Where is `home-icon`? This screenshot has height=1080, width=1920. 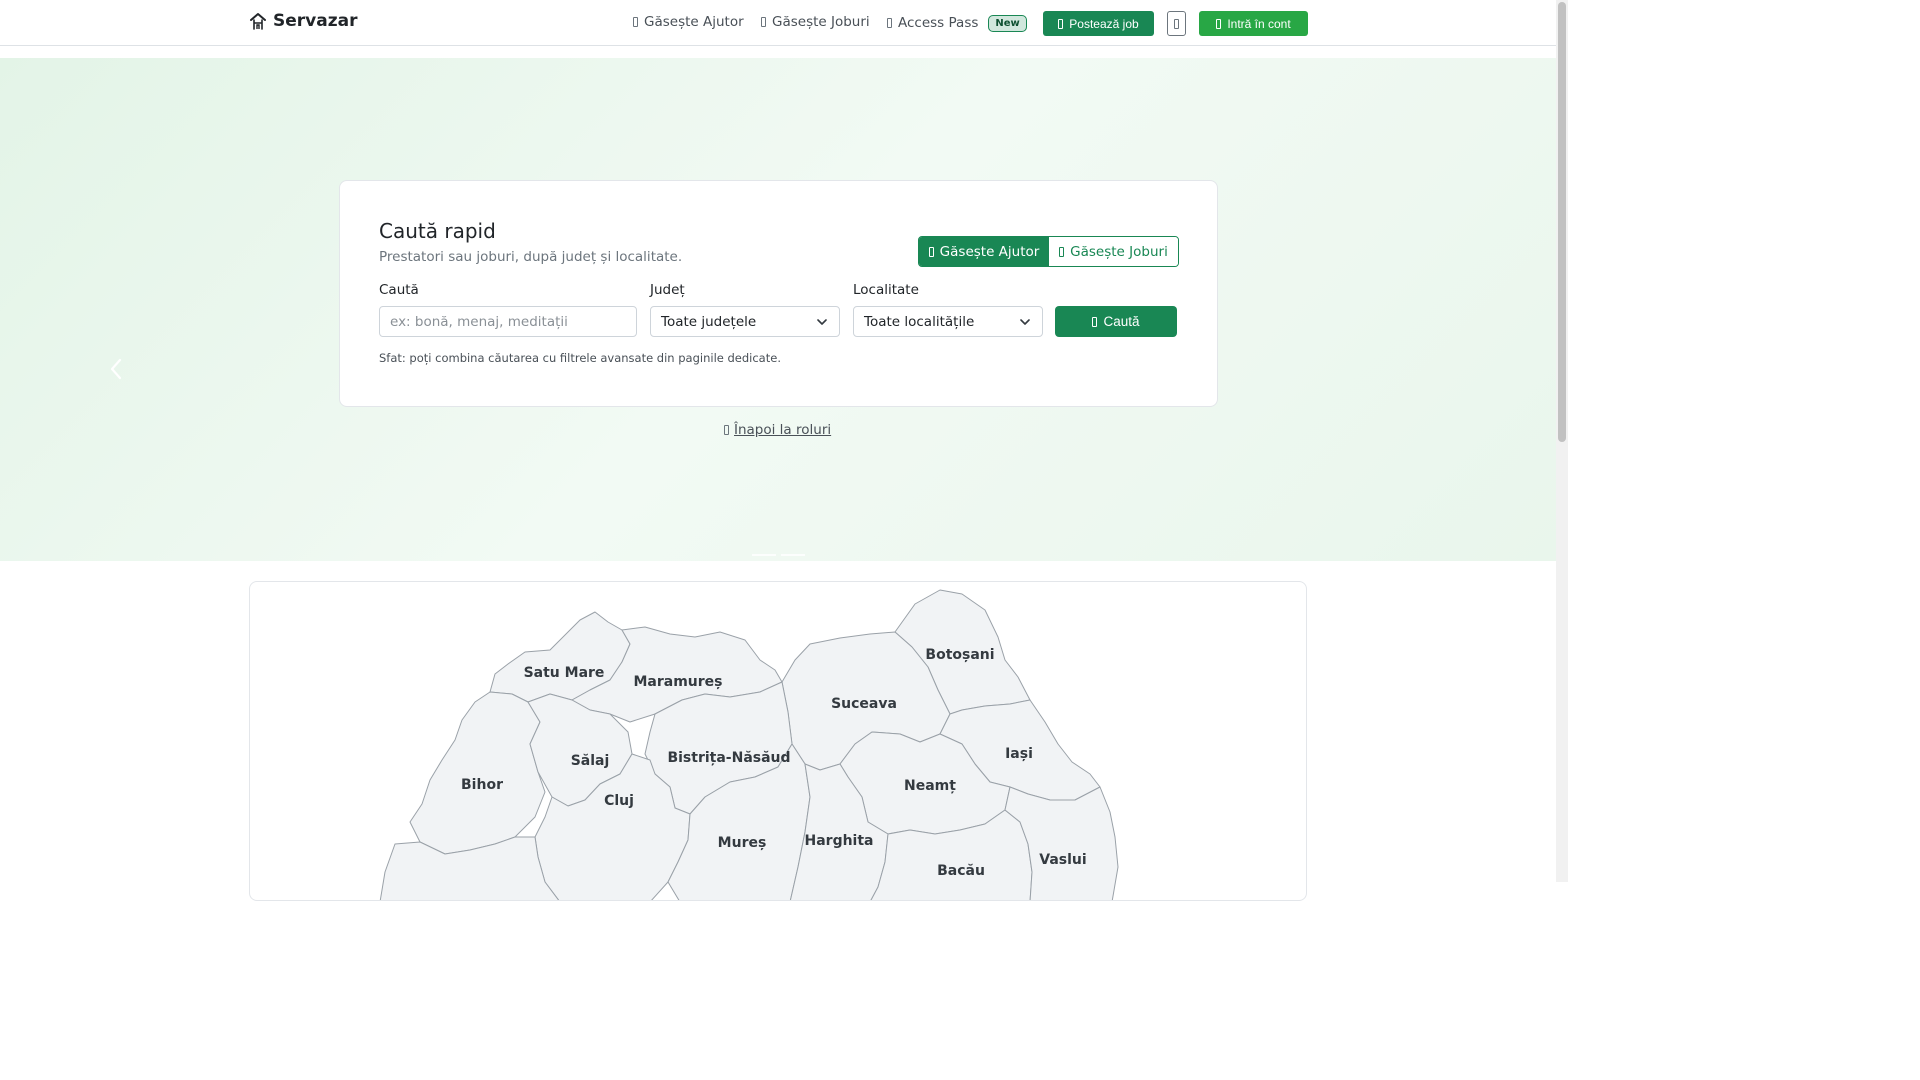
home-icon is located at coordinates (258, 21).